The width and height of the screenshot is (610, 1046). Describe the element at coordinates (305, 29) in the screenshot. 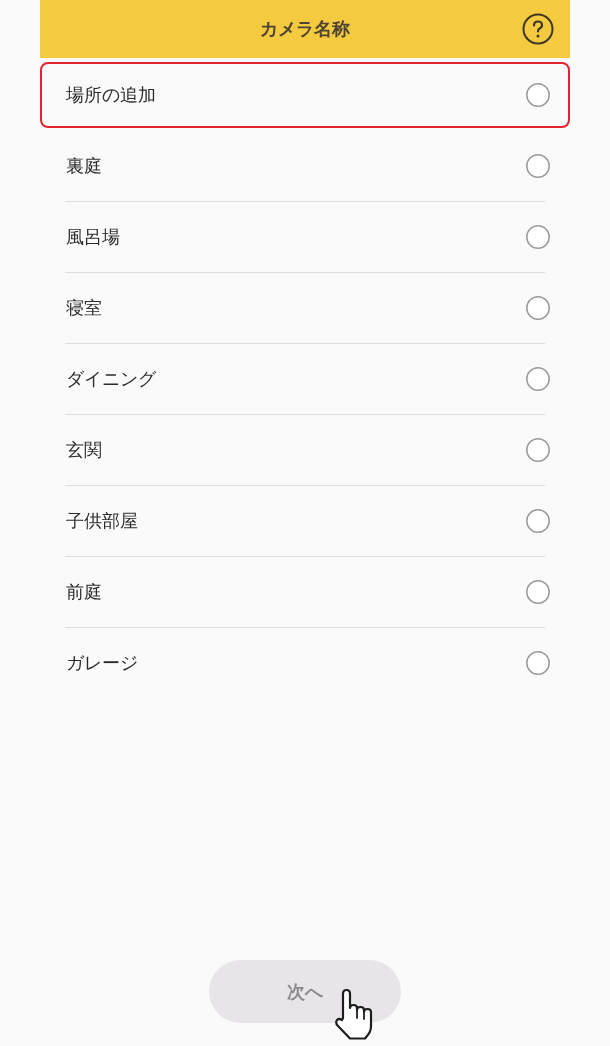

I see `screen-title: カメラ名称` at that location.